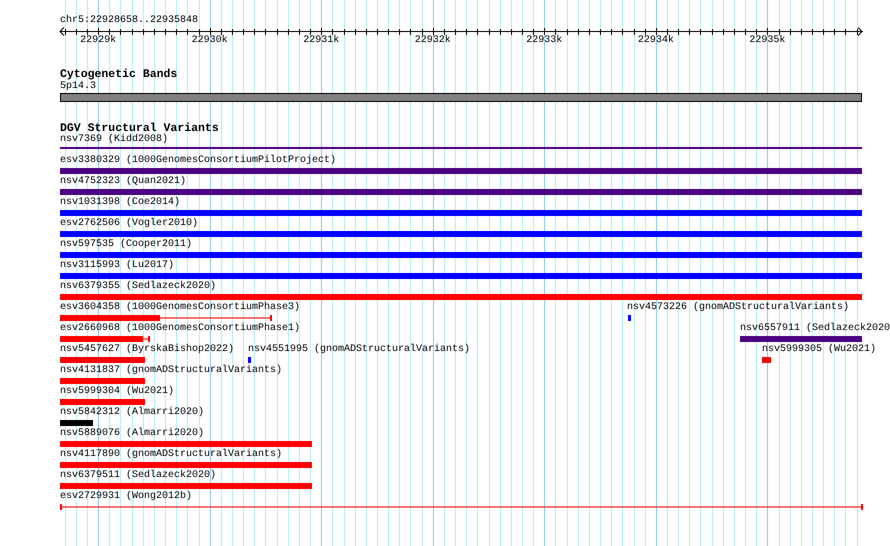 Image resolution: width=890 pixels, height=546 pixels. I want to click on feature-label: nsv4752323 (Quan2021), so click(123, 182).